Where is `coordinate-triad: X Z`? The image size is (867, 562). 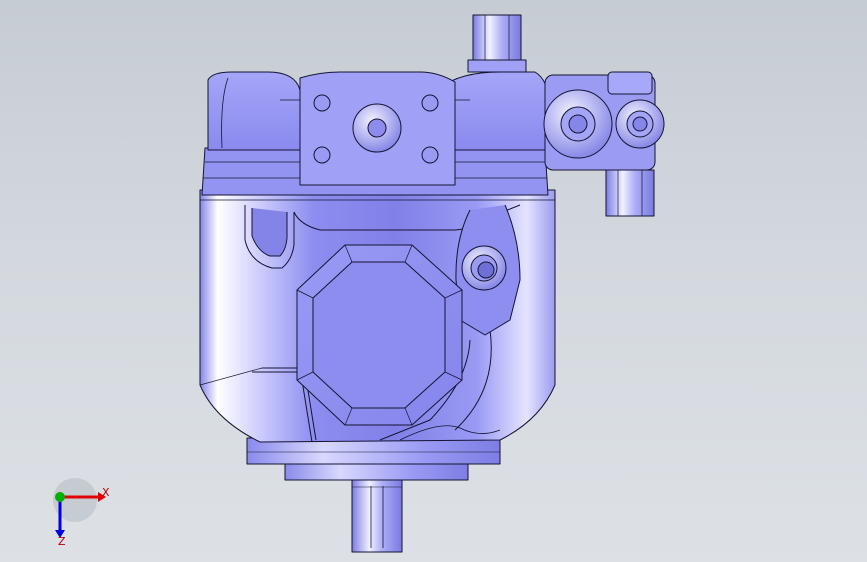 coordinate-triad: X Z is located at coordinates (81, 513).